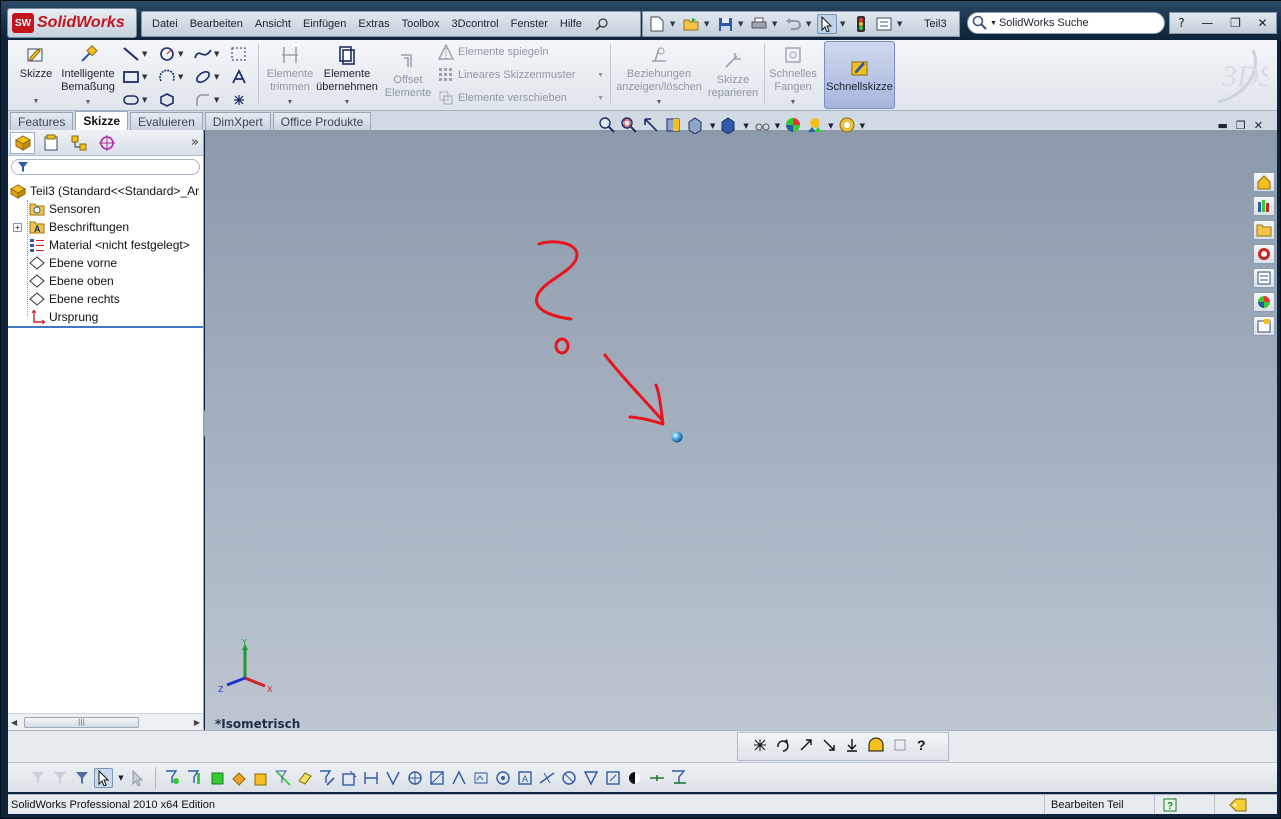  What do you see at coordinates (876, 746) in the screenshot?
I see `quick-sketch-mini-icon` at bounding box center [876, 746].